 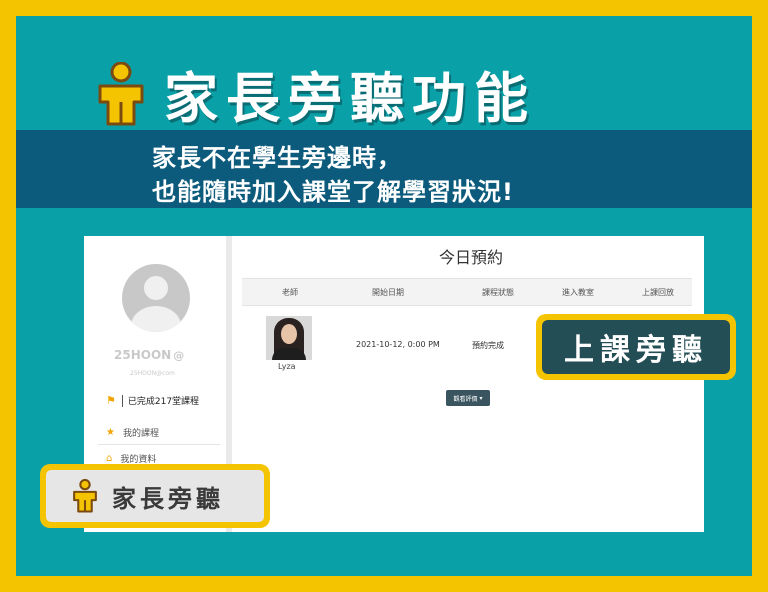 I want to click on sidebar-item-my-courses: ★ 我的課程, so click(x=132, y=432).